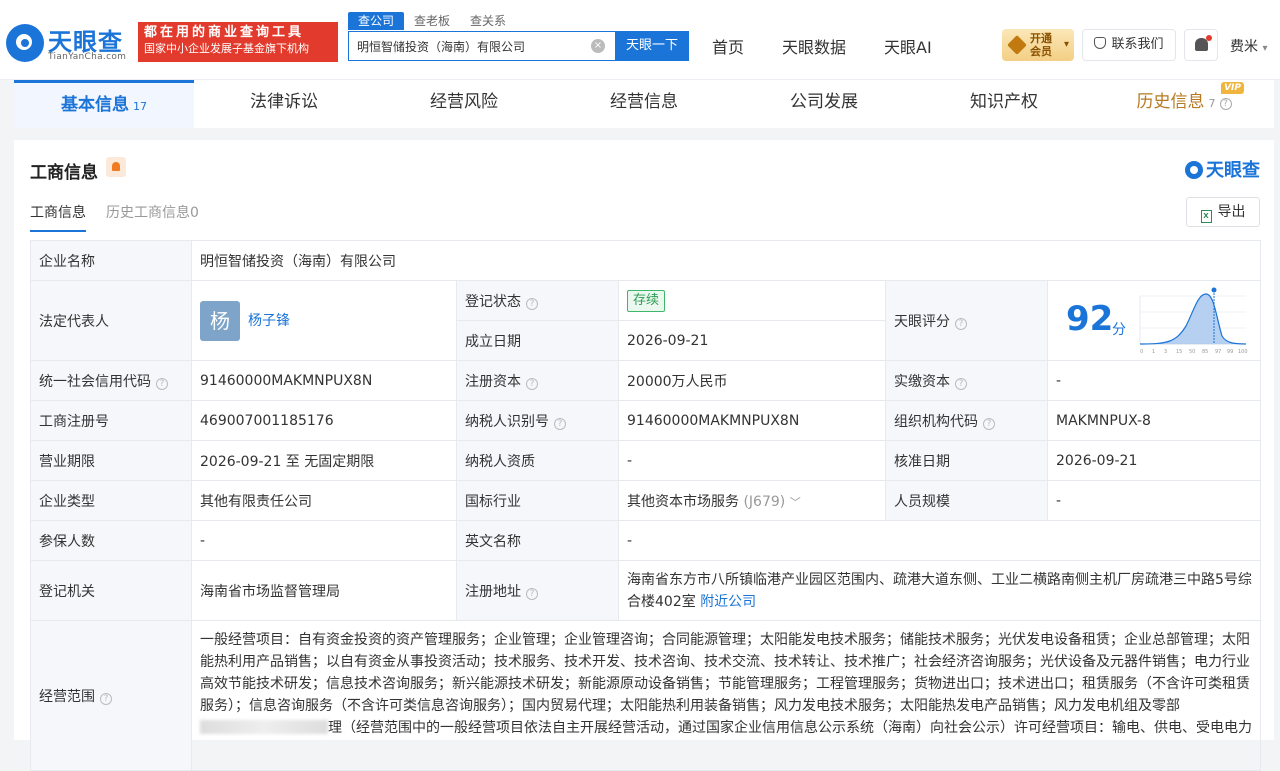  What do you see at coordinates (1184, 104) in the screenshot?
I see `tab-history: 历史信息 7? VIP` at bounding box center [1184, 104].